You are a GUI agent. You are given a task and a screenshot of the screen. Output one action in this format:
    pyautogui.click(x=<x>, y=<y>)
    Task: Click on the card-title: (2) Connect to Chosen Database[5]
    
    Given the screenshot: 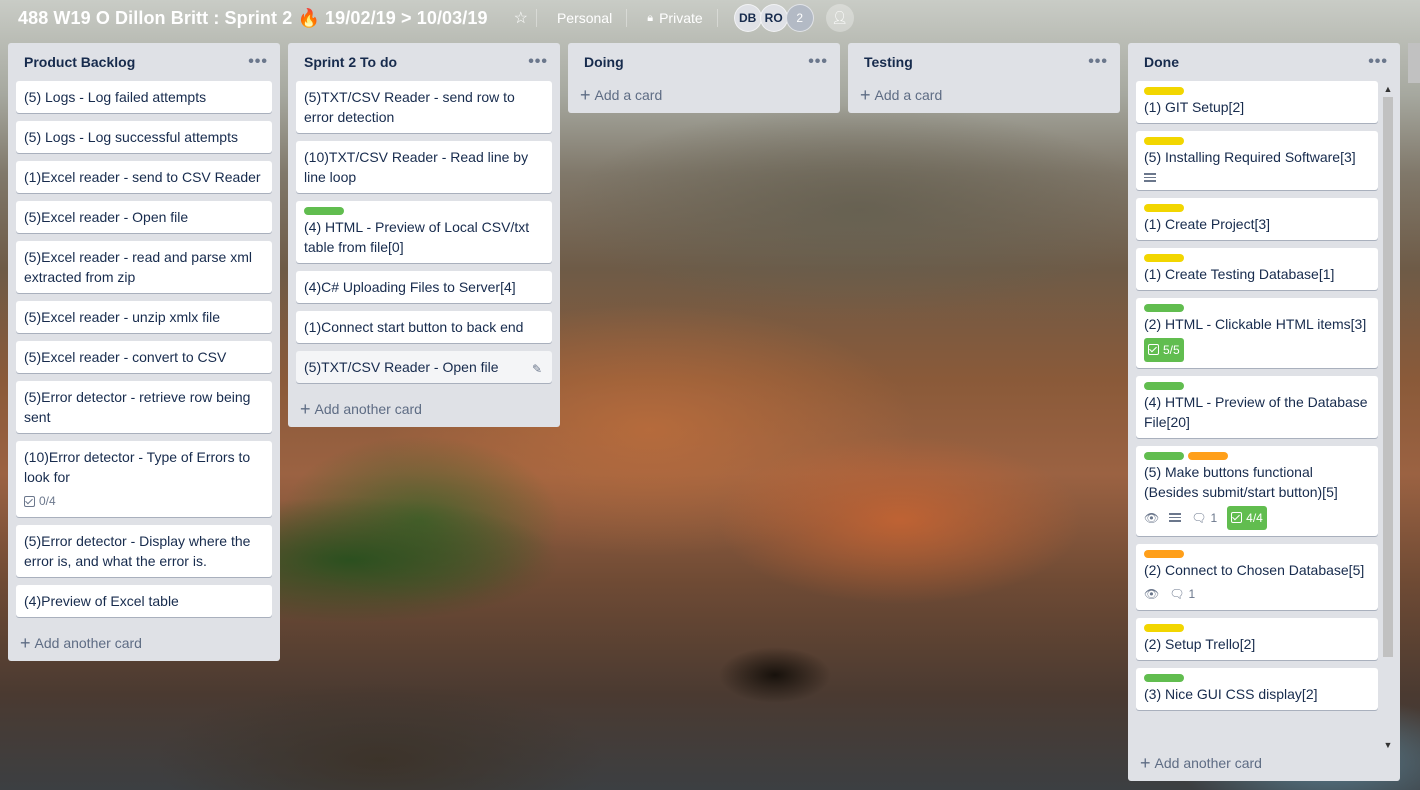 What is the action you would take?
    pyautogui.click(x=1254, y=569)
    